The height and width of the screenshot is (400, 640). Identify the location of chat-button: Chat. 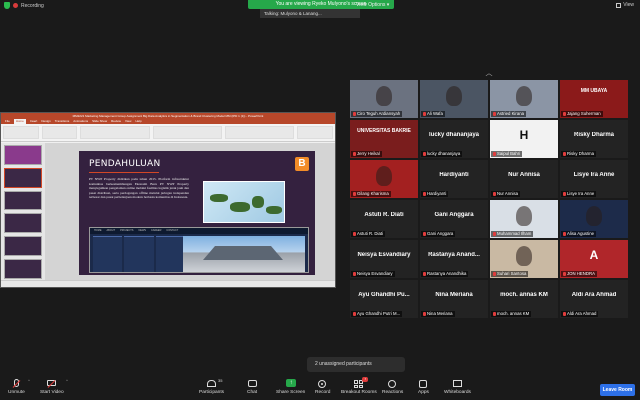
(252, 387).